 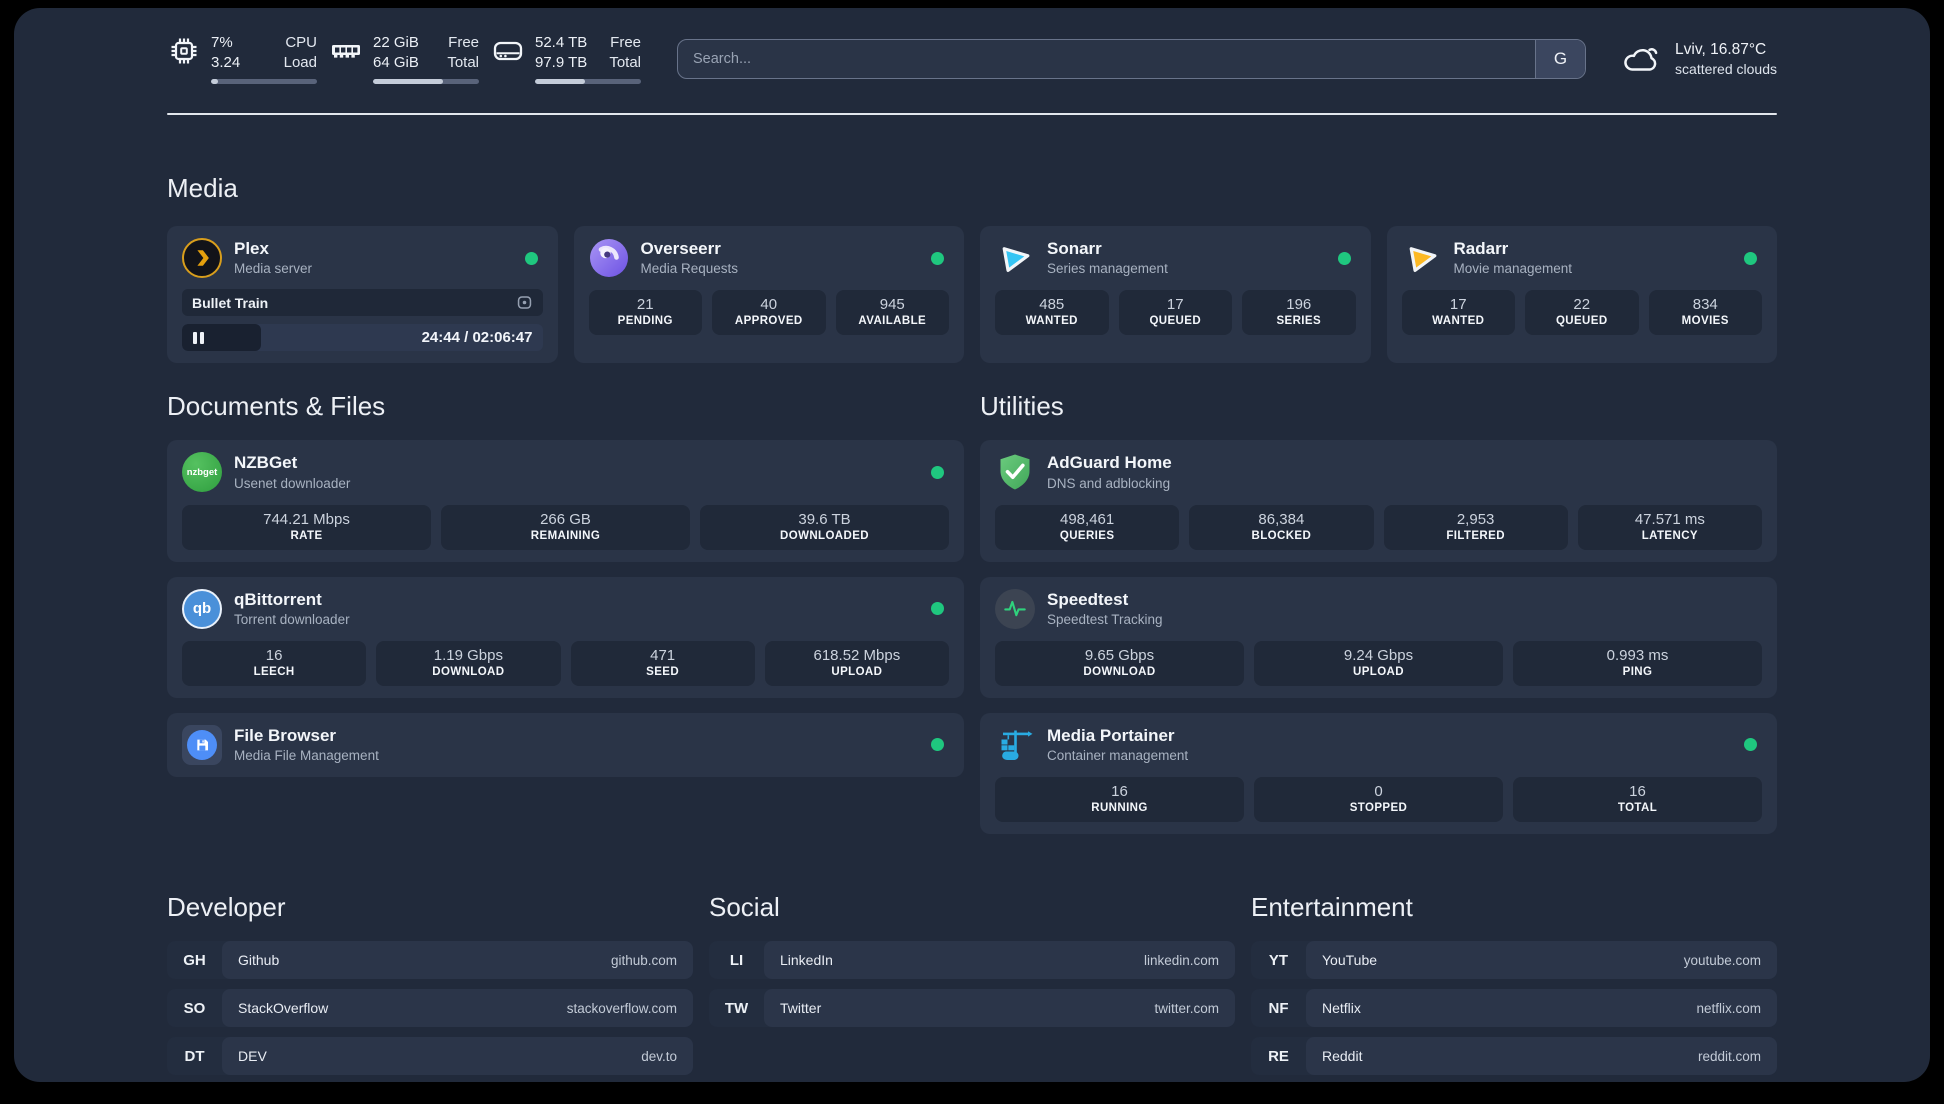 I want to click on stat-wanted: 17 WANTED, so click(x=1458, y=313).